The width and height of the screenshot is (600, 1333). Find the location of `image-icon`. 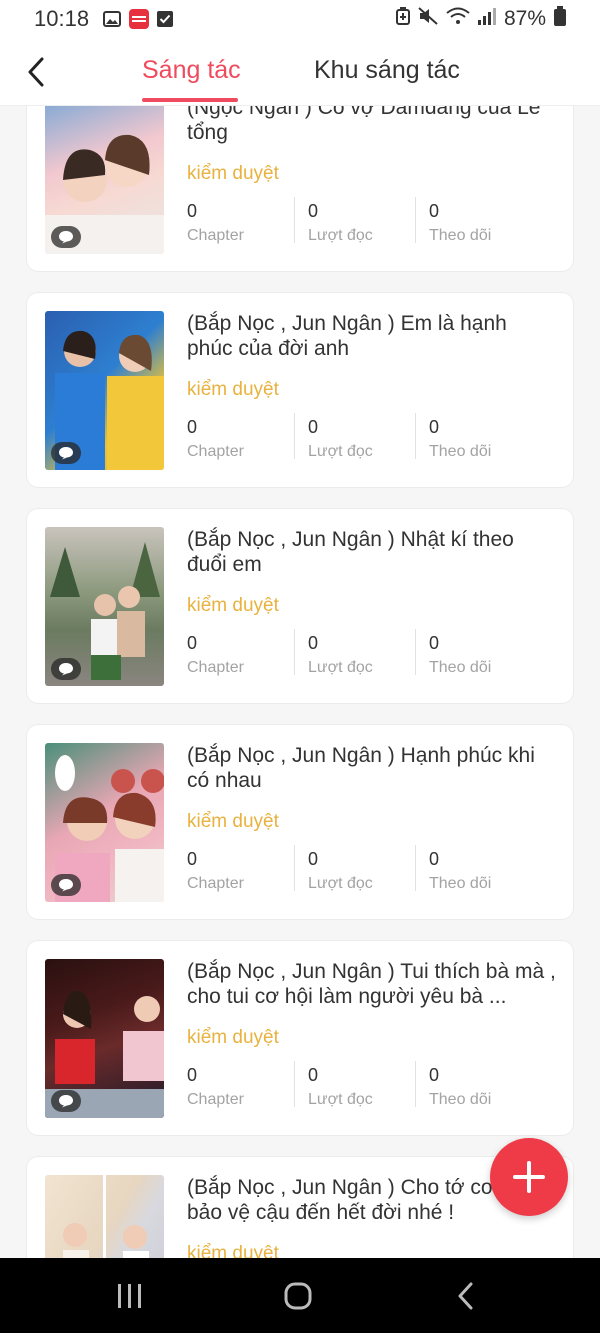

image-icon is located at coordinates (112, 19).